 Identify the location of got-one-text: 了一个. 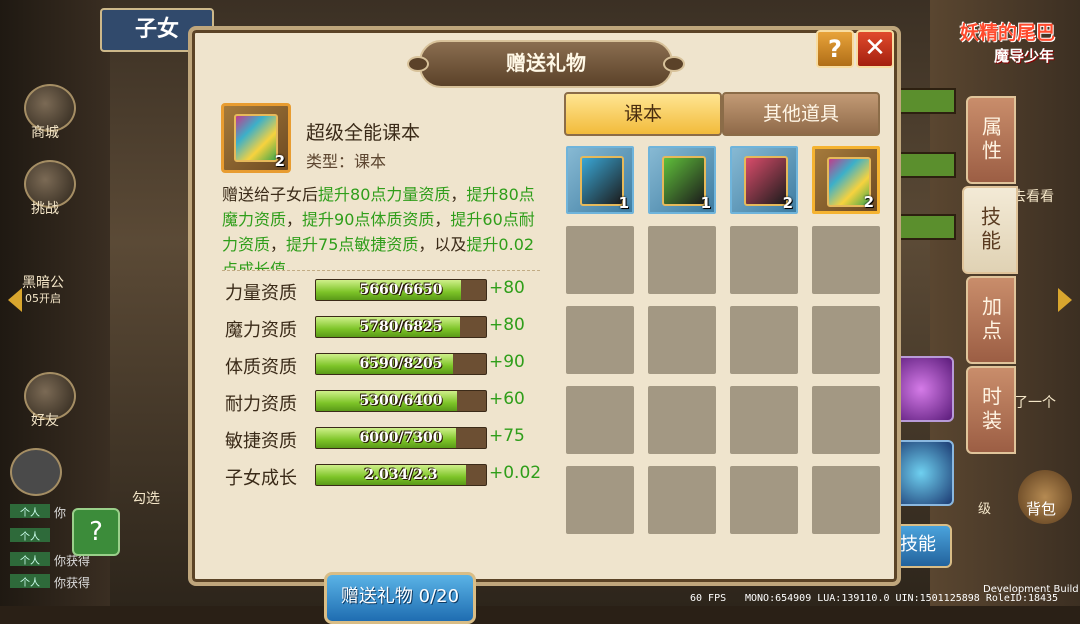
(1035, 403).